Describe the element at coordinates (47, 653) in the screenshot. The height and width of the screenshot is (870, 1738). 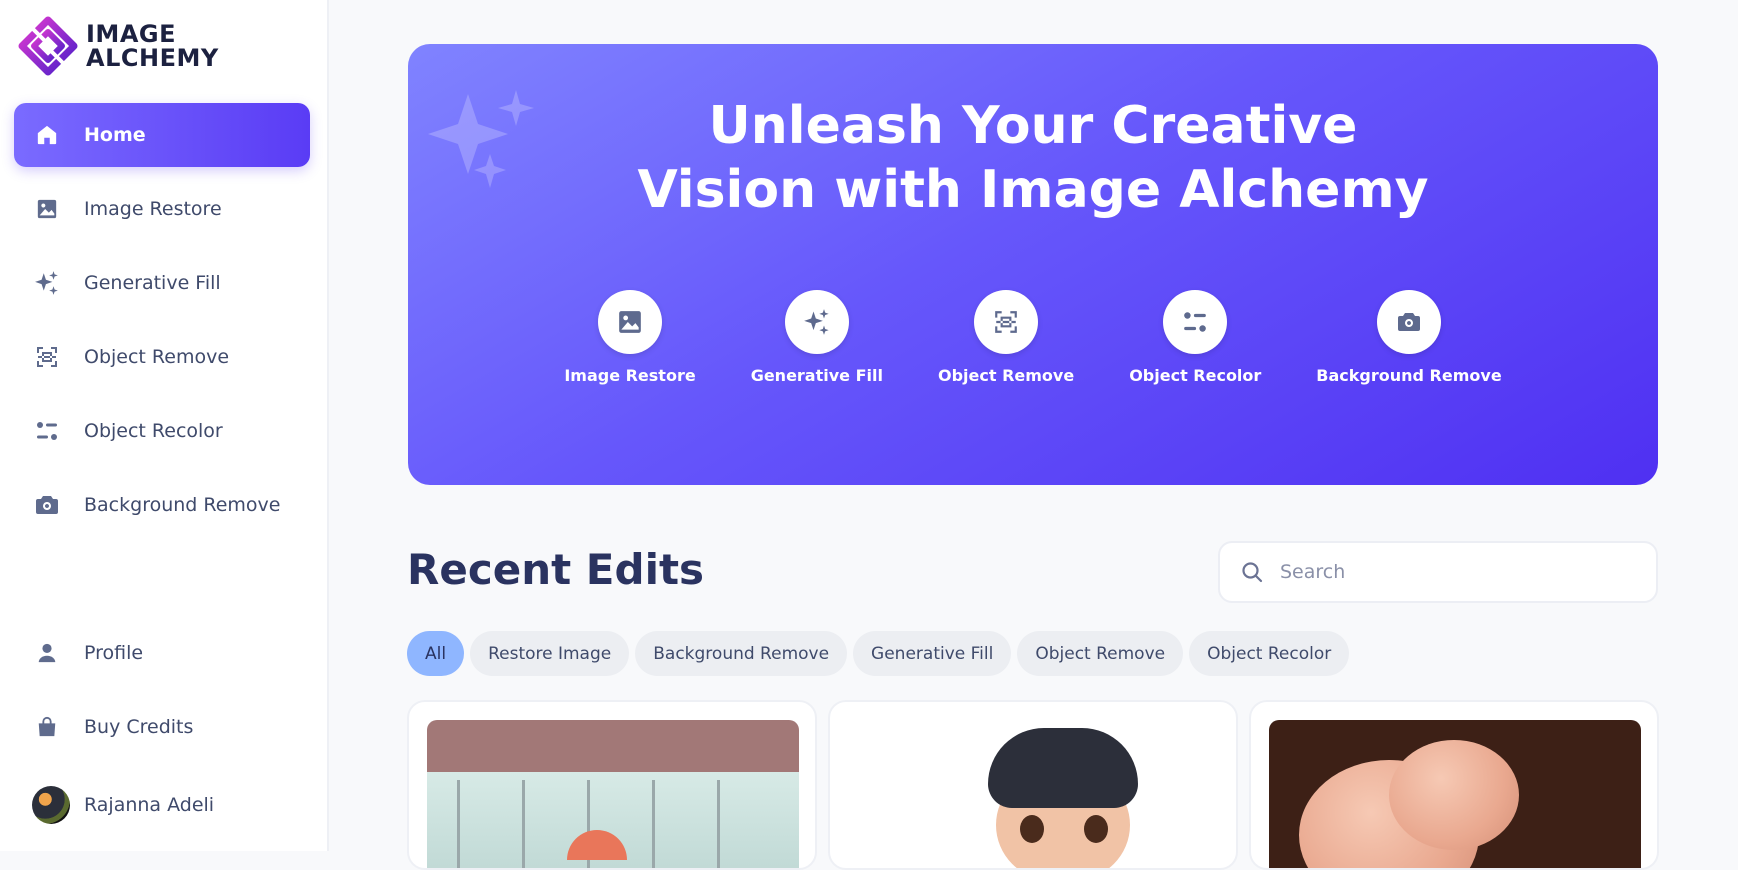
I see `user-icon` at that location.